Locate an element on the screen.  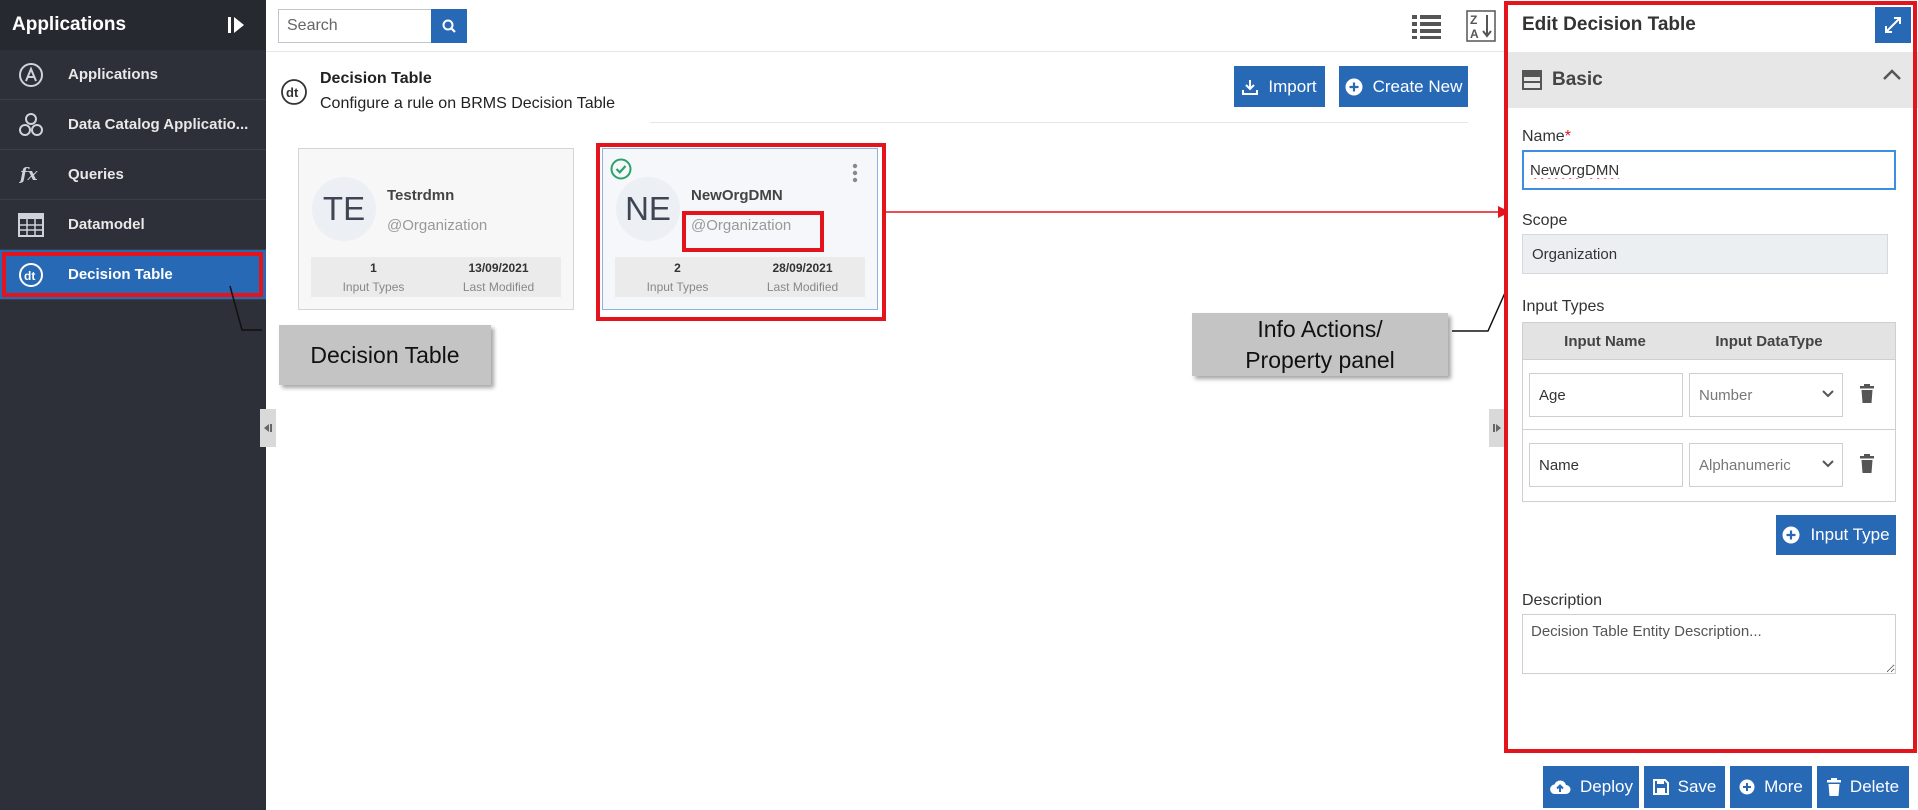
more-button: More is located at coordinates (1771, 787).